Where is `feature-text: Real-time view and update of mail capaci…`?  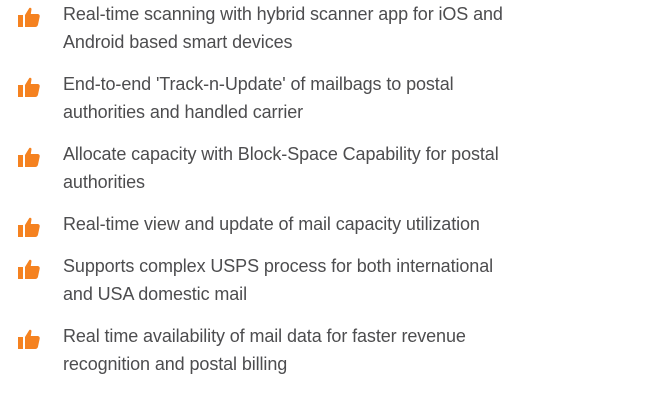 feature-text: Real-time view and update of mail capaci… is located at coordinates (271, 224).